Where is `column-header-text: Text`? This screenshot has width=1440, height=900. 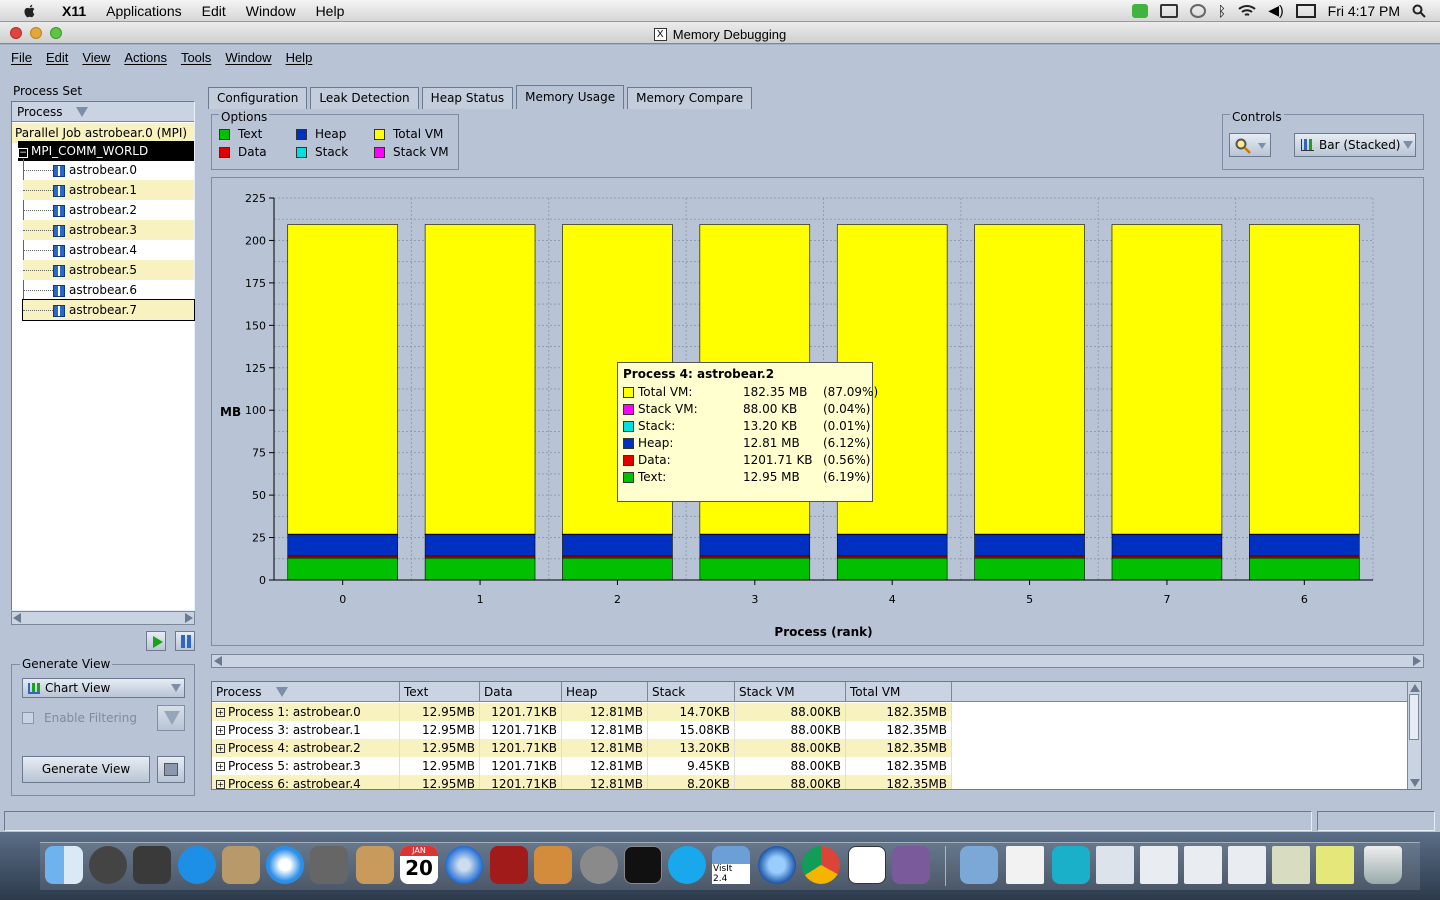 column-header-text: Text is located at coordinates (440, 692).